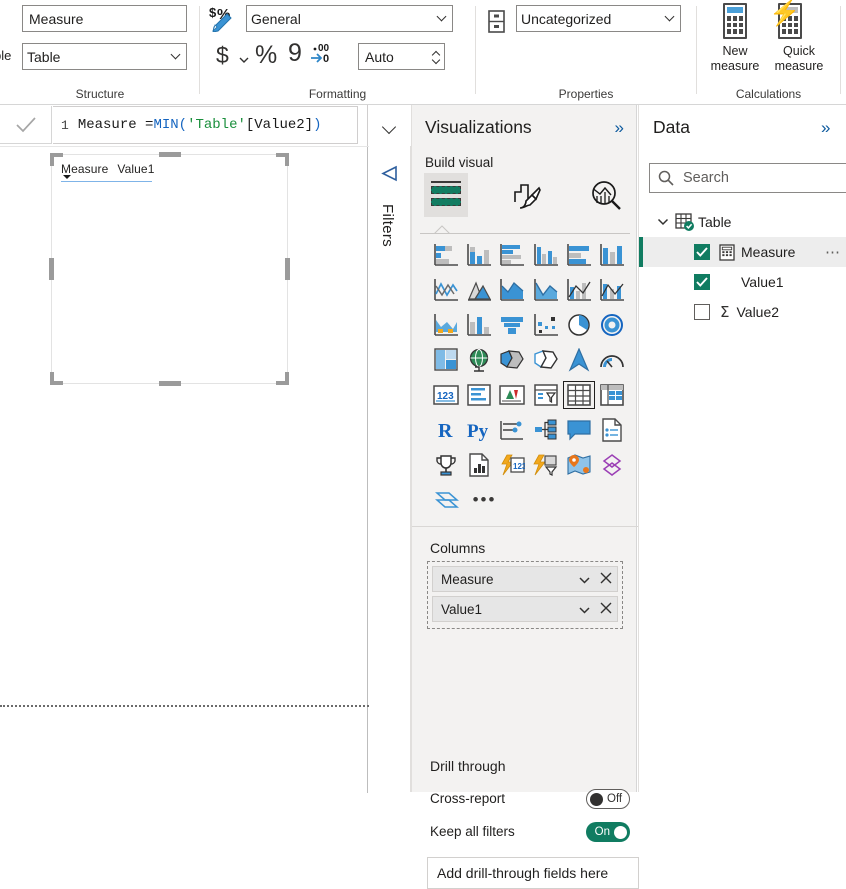  What do you see at coordinates (222, 55) in the screenshot?
I see `currency-format-button: $` at bounding box center [222, 55].